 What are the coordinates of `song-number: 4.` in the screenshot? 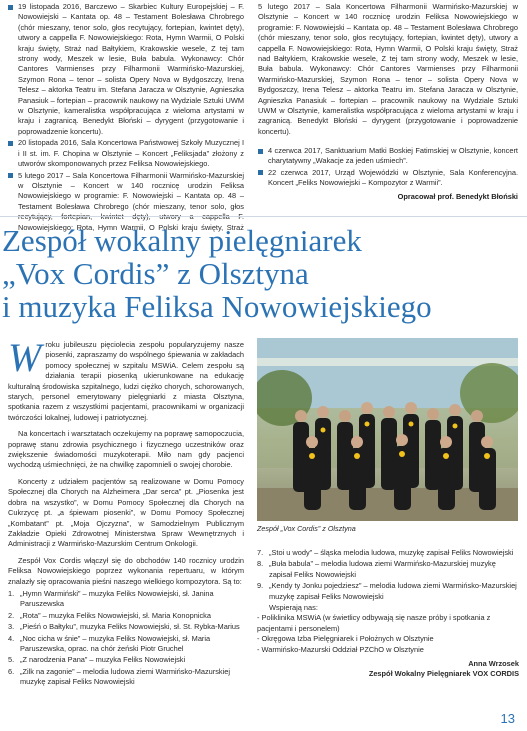 It's located at (11, 638).